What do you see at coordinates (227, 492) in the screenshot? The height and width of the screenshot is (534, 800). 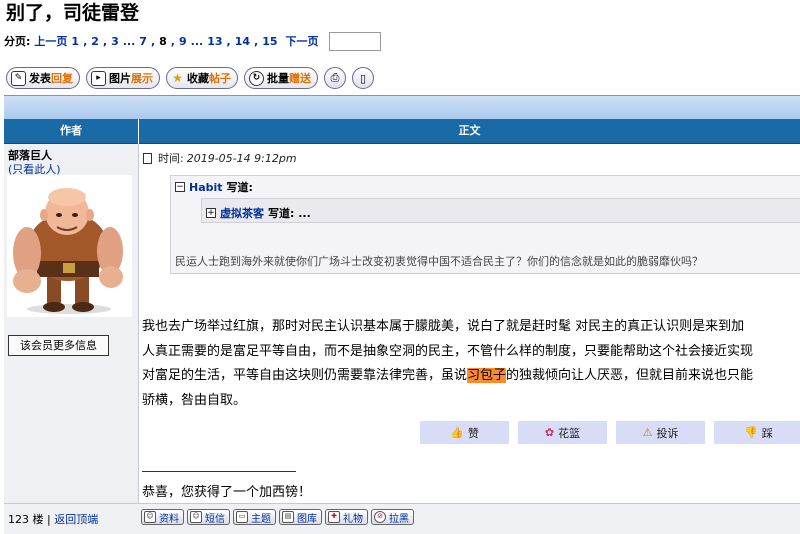 I see `signature: 恭喜，您获得了一个加西镑！` at bounding box center [227, 492].